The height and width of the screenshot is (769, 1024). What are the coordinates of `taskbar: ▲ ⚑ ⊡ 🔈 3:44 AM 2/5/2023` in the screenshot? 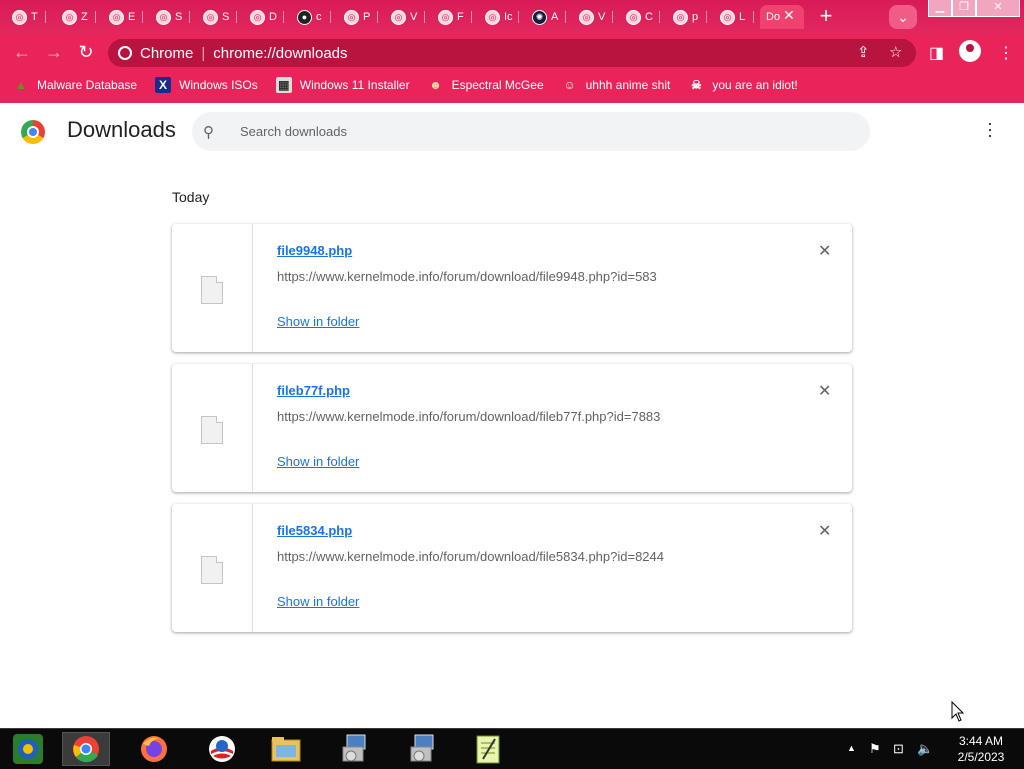 It's located at (512, 748).